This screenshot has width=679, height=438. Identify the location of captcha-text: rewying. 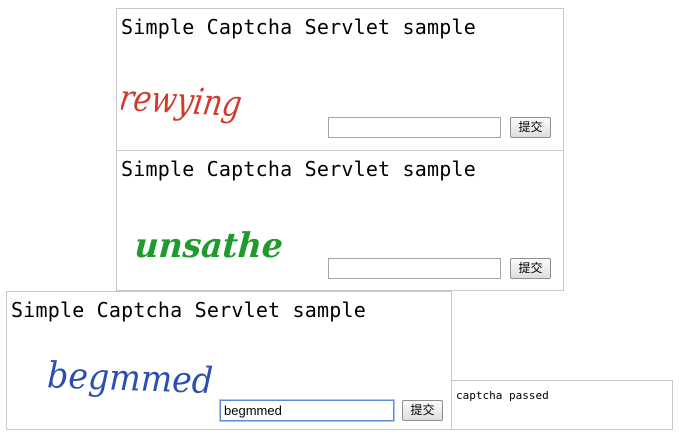
(183, 101).